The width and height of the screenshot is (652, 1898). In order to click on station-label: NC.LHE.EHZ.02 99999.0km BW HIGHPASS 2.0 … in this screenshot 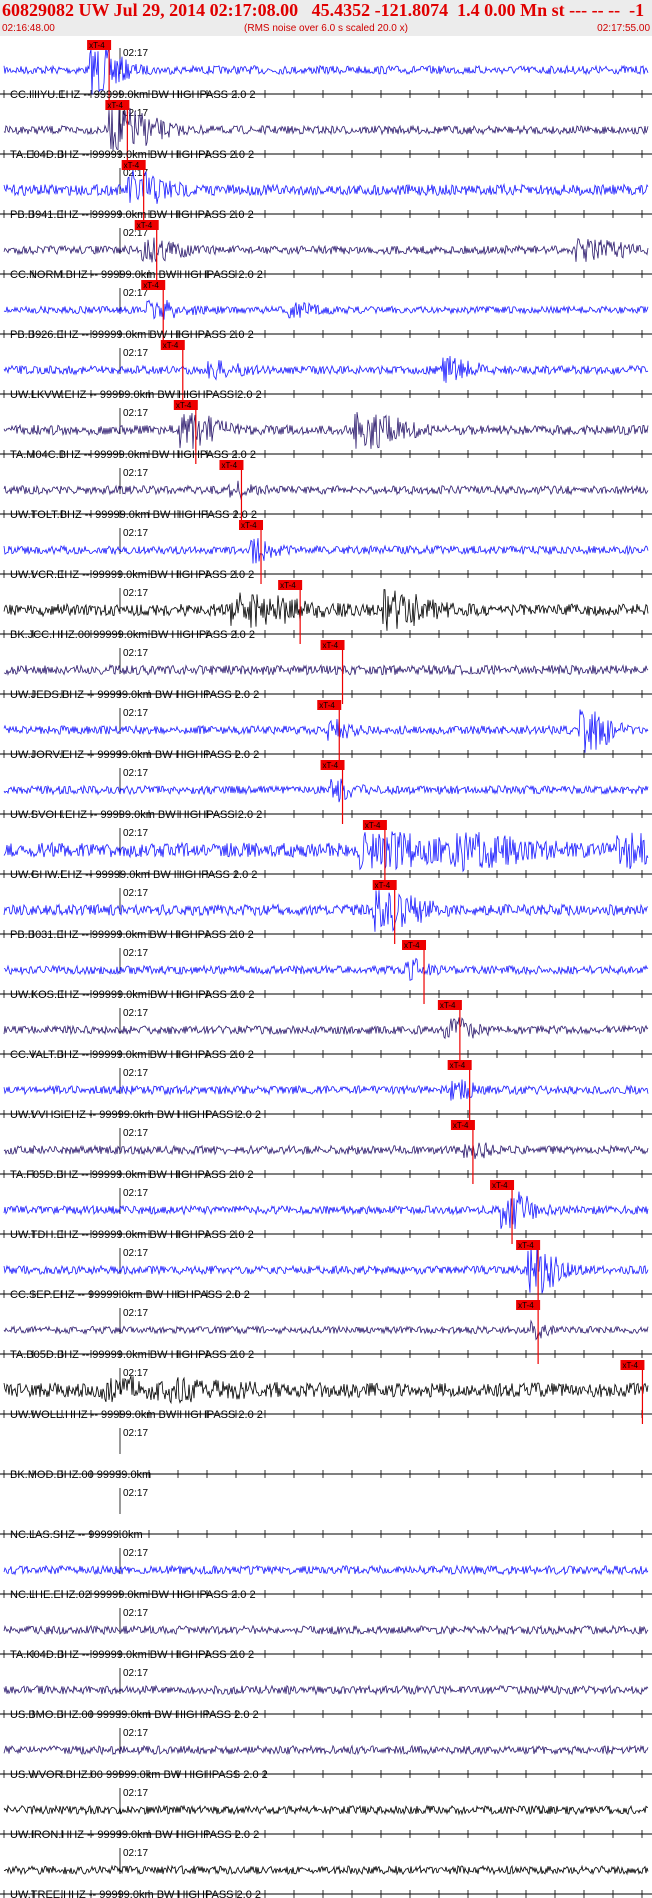, I will do `click(133, 1595)`.